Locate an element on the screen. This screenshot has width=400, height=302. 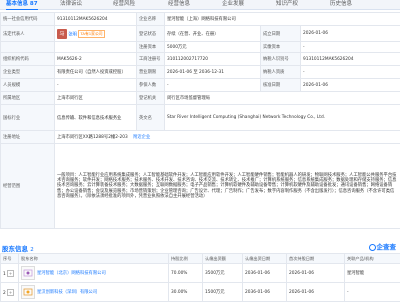
biz-term-value: 2026-01-06 至 2036-12-31 is located at coordinates (213, 72).